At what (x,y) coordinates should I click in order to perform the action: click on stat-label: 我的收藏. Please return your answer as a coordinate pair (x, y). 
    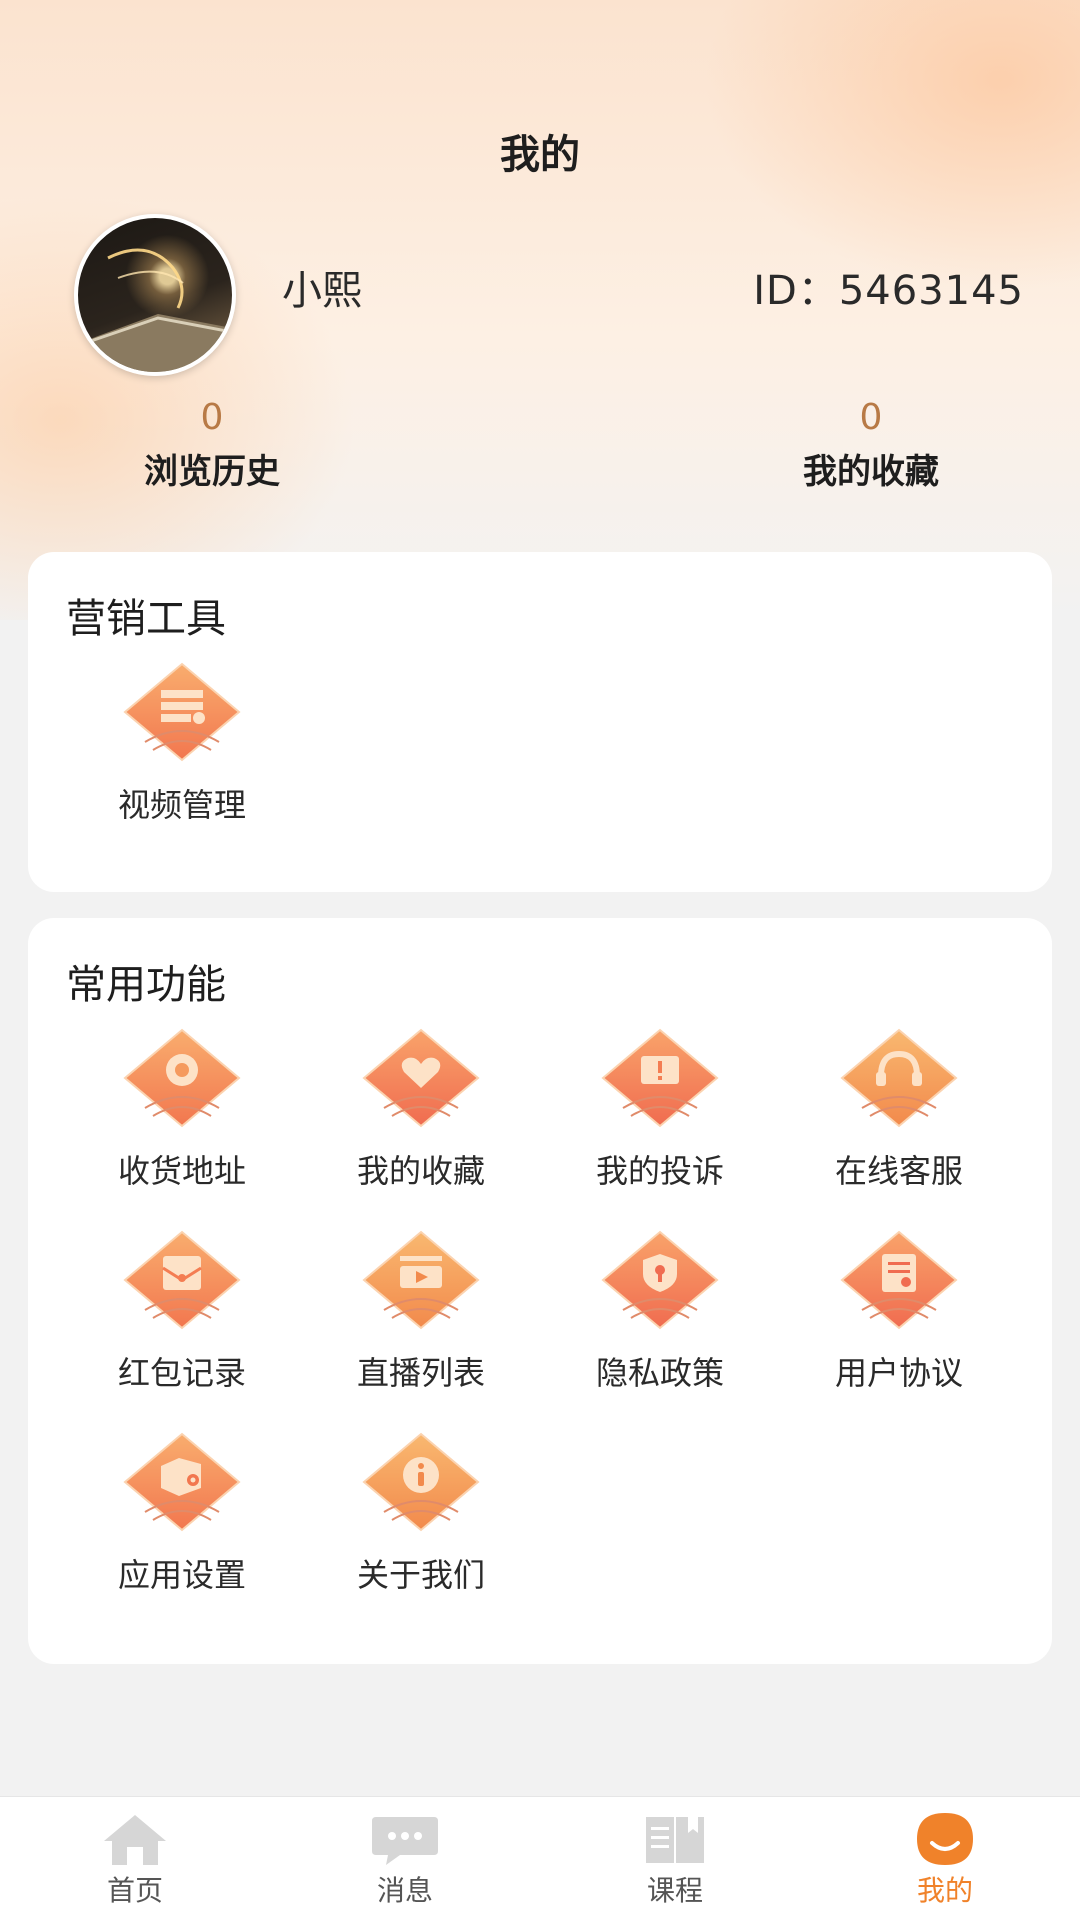
    Looking at the image, I should click on (871, 472).